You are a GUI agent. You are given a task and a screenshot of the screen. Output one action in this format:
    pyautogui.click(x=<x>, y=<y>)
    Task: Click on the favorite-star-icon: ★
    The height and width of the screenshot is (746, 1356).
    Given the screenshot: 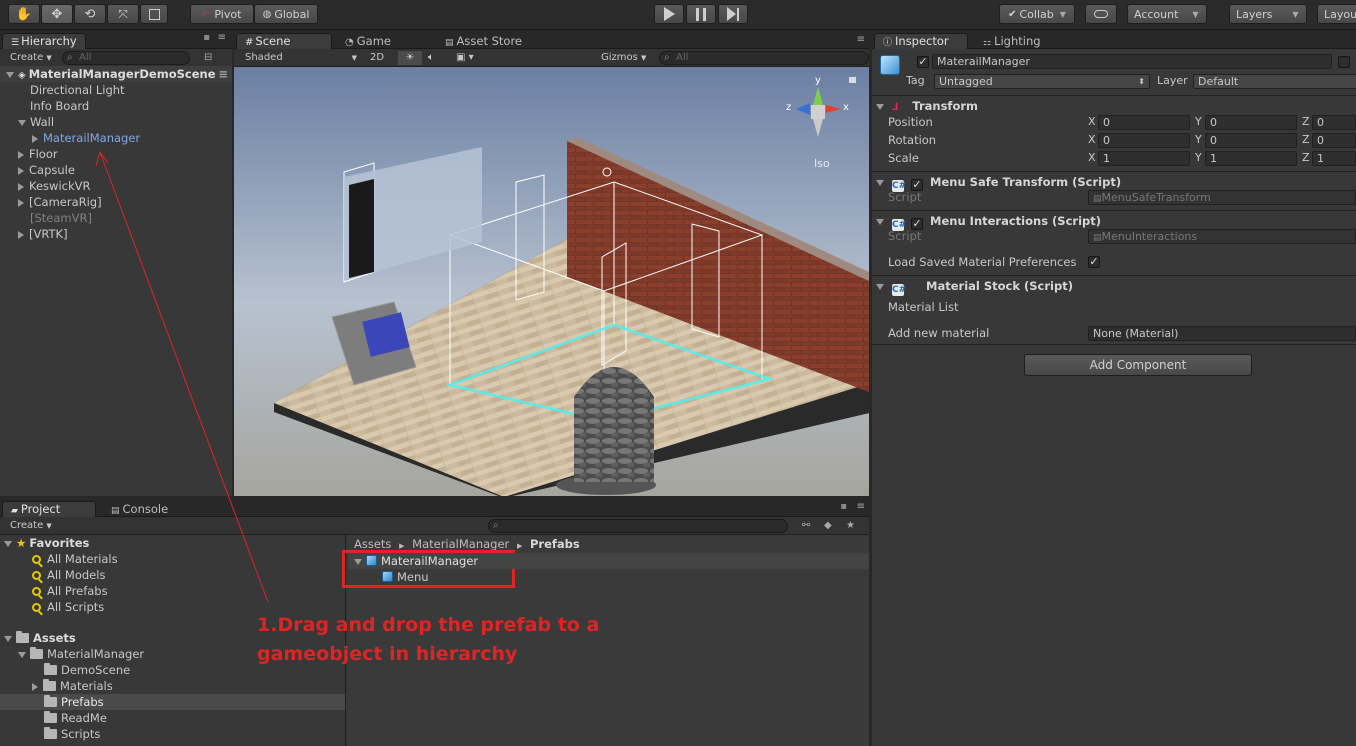 What is the action you would take?
    pyautogui.click(x=850, y=526)
    